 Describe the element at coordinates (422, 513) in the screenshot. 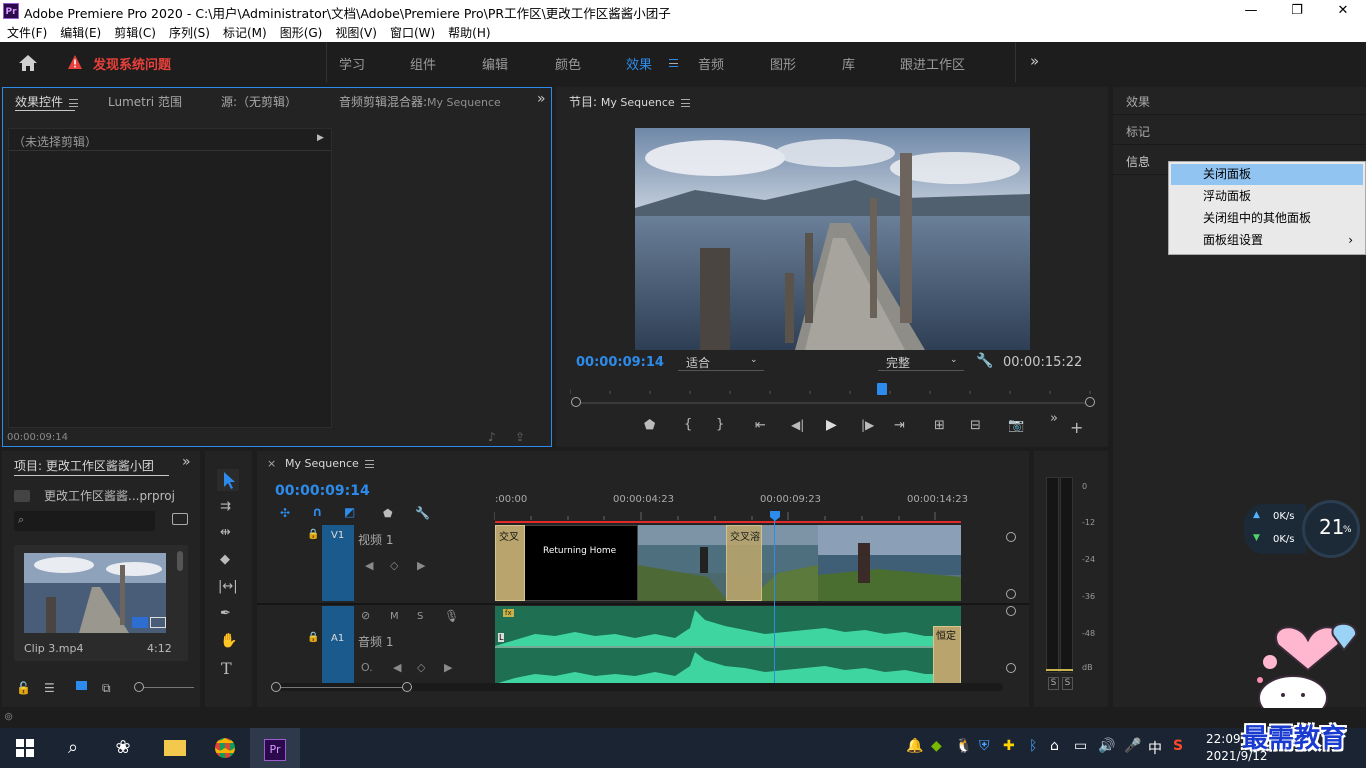

I see `timeline-settings-icon: 🔧` at that location.